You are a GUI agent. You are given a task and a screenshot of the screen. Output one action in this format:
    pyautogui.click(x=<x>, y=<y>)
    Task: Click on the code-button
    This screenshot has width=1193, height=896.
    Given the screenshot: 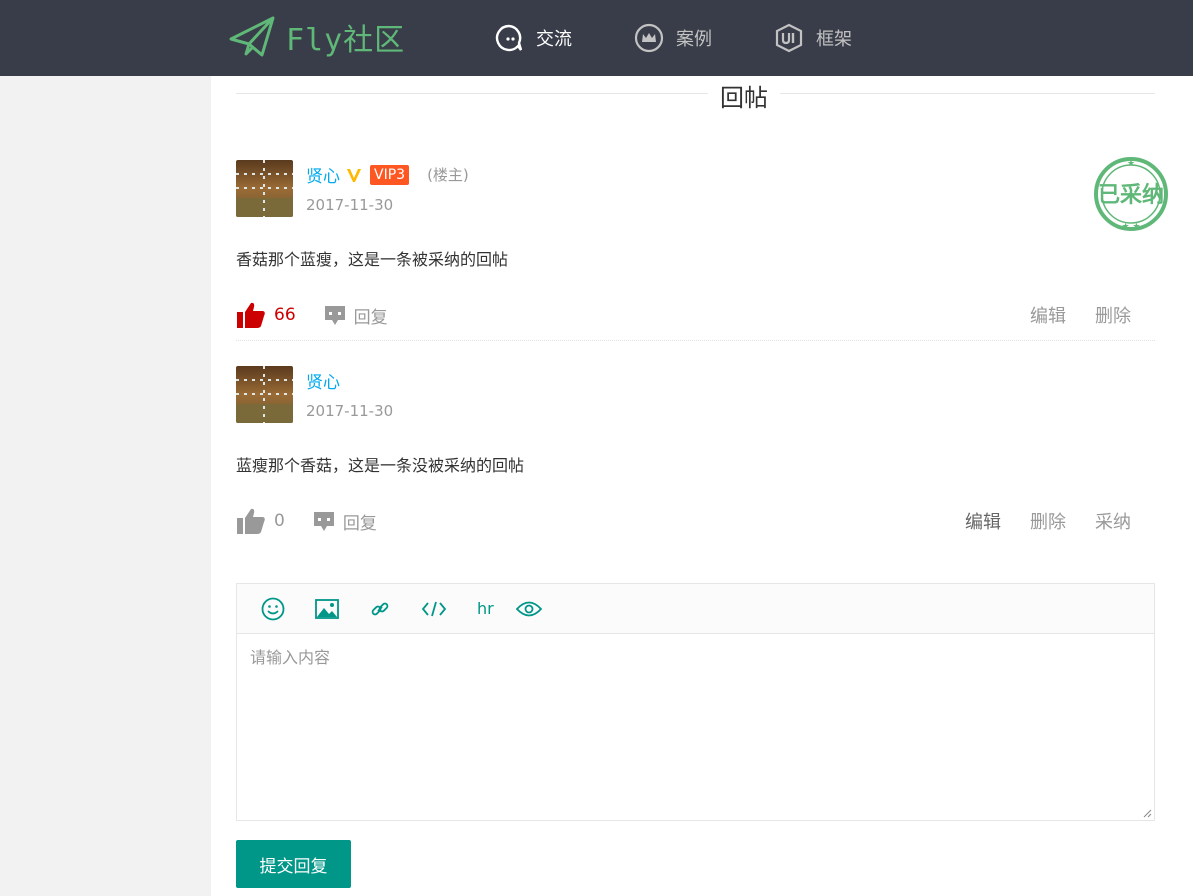 What is the action you would take?
    pyautogui.click(x=434, y=609)
    